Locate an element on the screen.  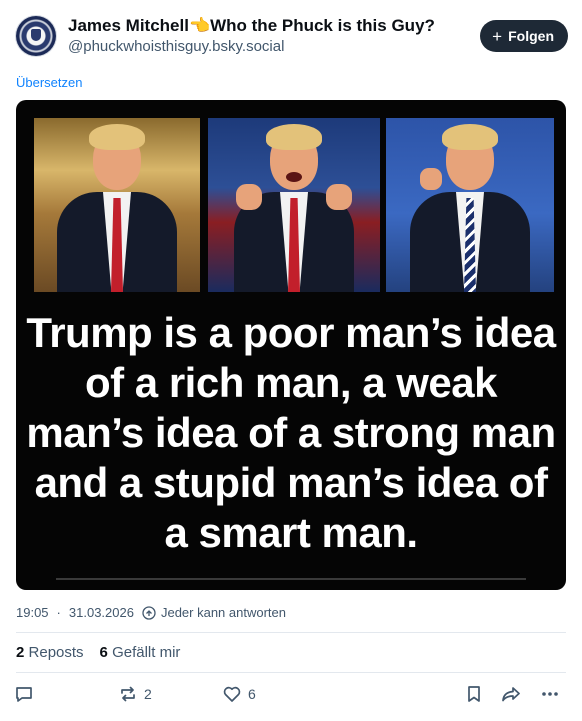
likes-count: 6 is located at coordinates (103, 652).